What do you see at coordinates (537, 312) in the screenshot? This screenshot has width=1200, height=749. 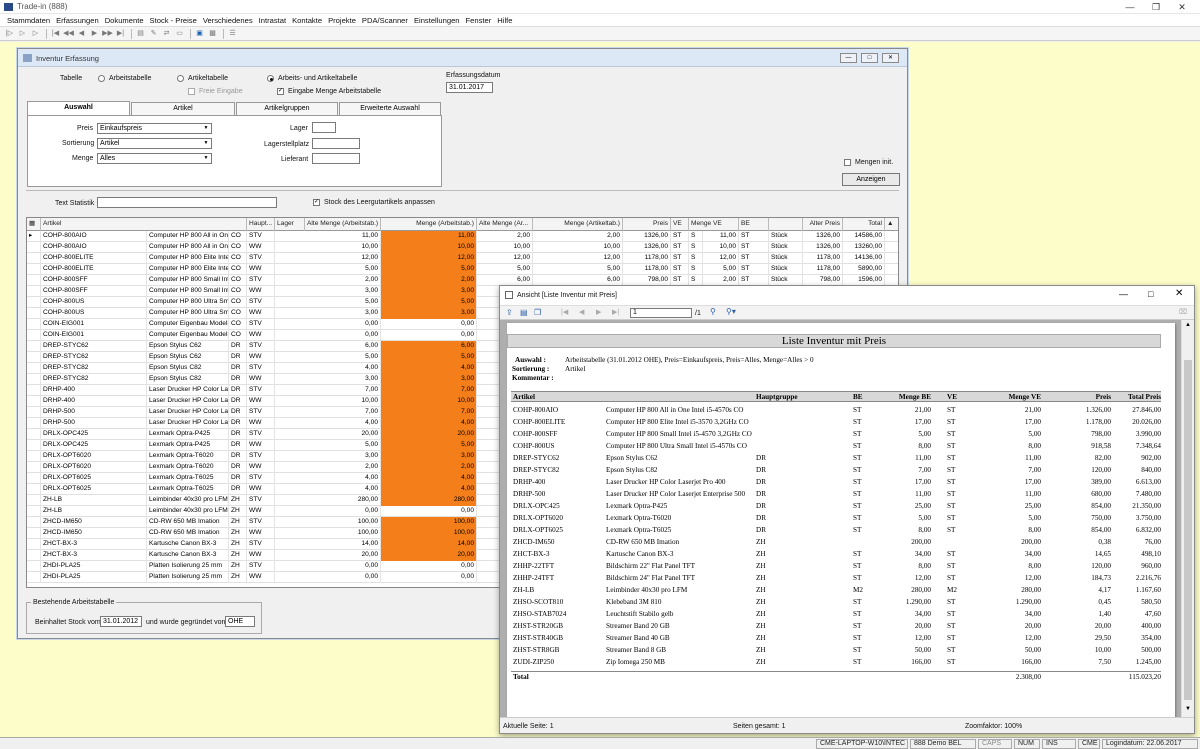 I see `copy-icon: ❐` at bounding box center [537, 312].